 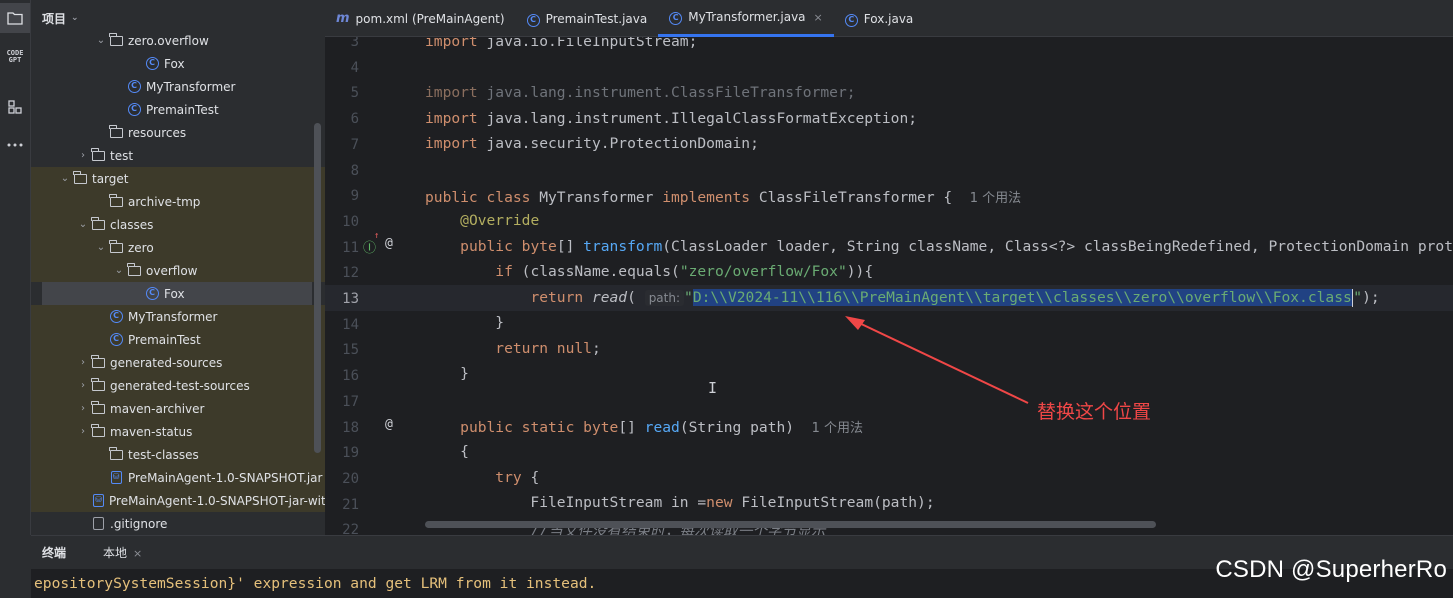 I want to click on tree-item-label: maven-archiver, so click(x=157, y=408).